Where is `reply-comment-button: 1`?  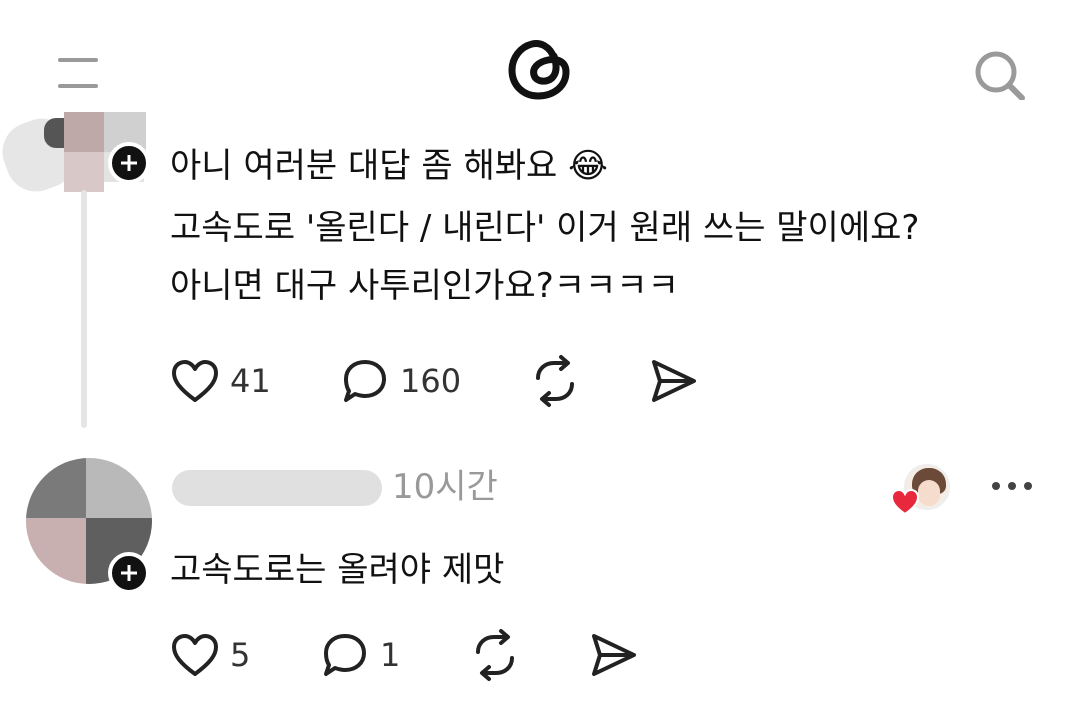 reply-comment-button: 1 is located at coordinates (360, 655).